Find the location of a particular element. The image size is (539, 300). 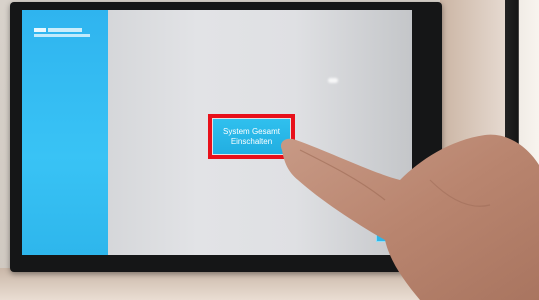

brand-logo is located at coordinates (64, 36).